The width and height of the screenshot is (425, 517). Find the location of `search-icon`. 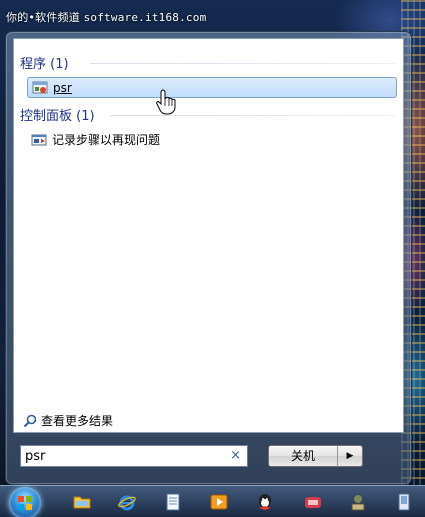

search-icon is located at coordinates (30, 421).